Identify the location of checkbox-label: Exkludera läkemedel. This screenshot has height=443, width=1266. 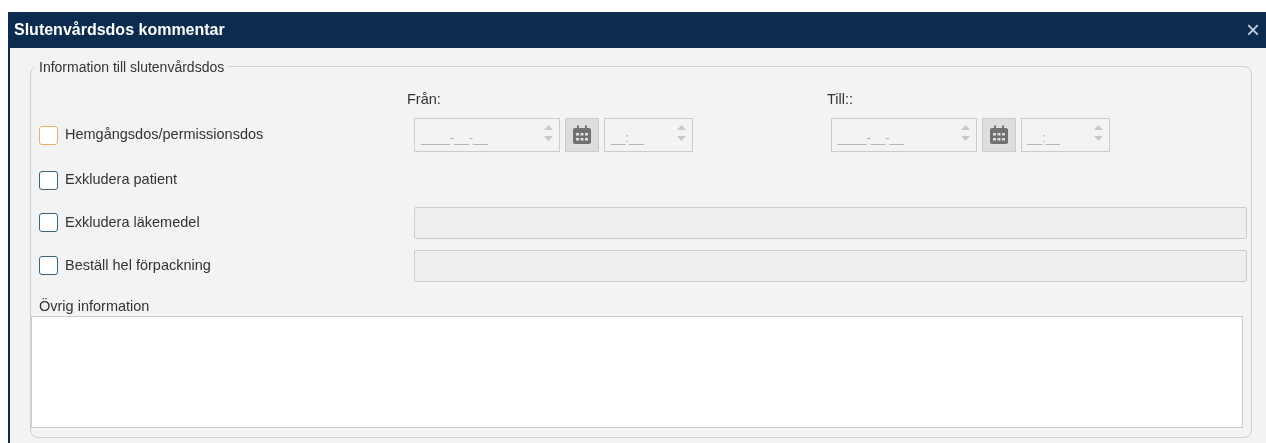
(132, 222).